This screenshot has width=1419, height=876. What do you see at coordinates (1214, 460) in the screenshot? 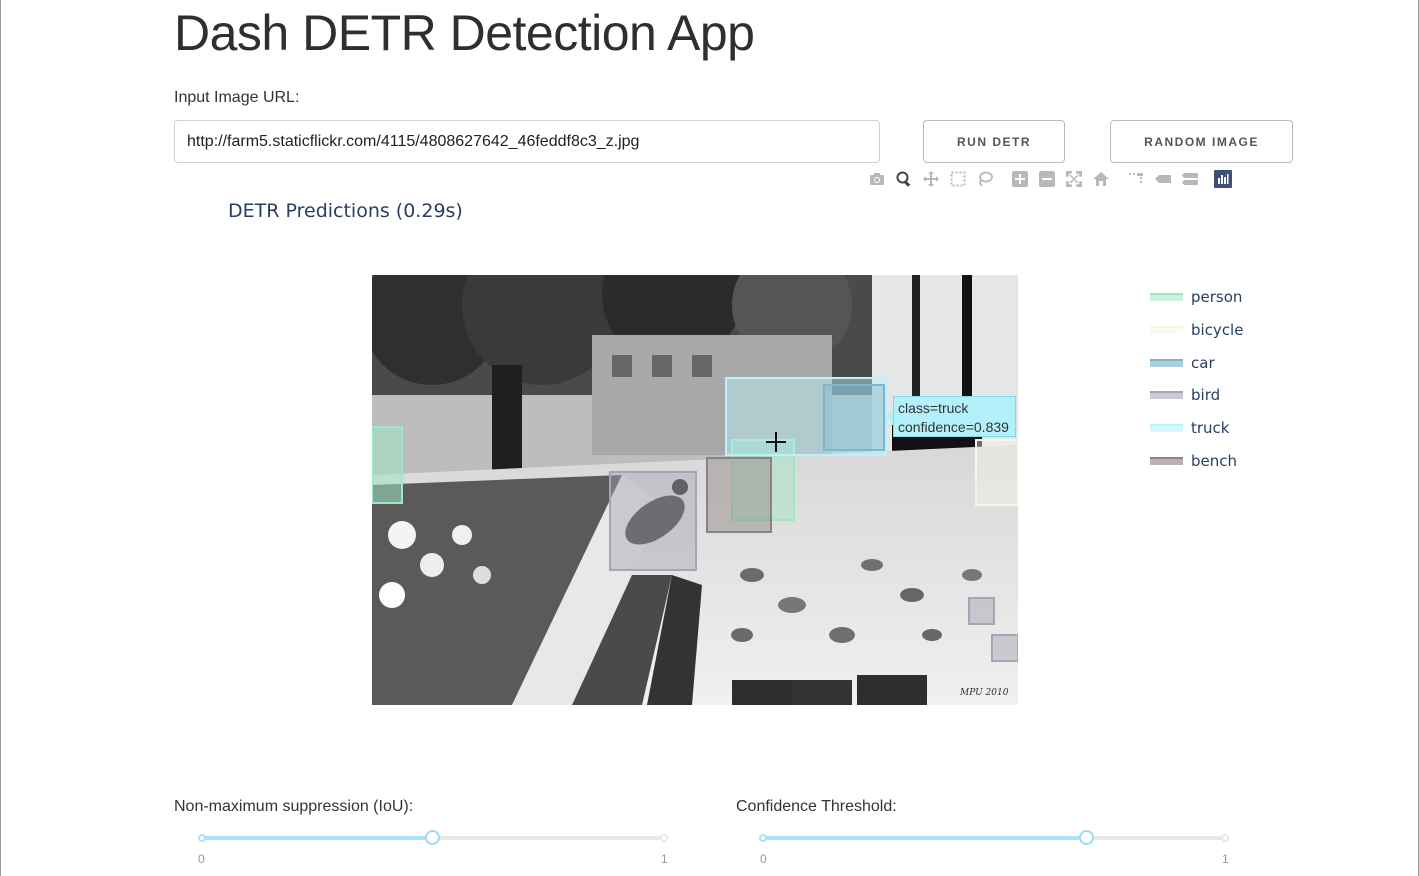
I see `legend-label: bench` at bounding box center [1214, 460].